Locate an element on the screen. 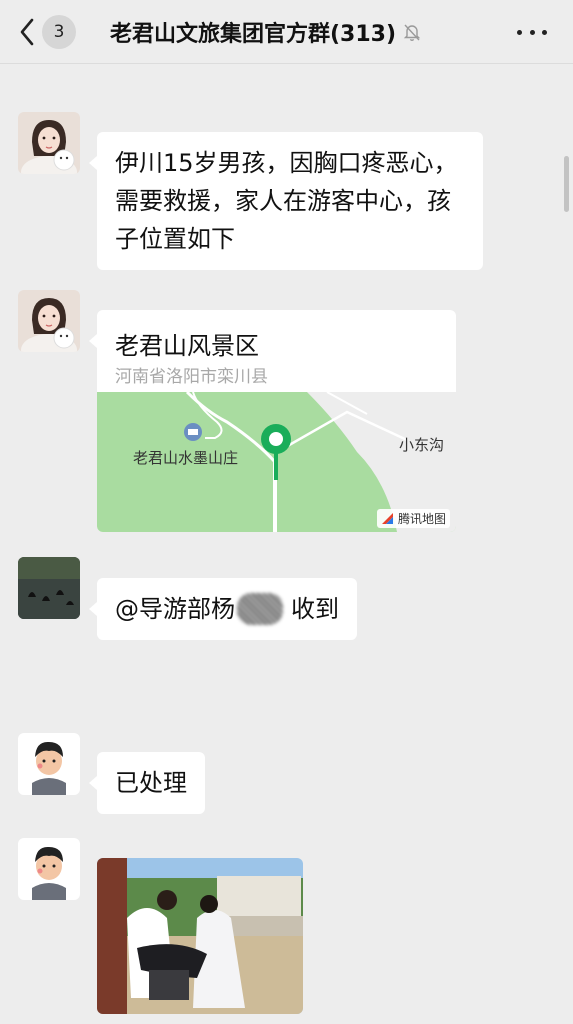 The height and width of the screenshot is (1024, 573). location-name: 老君山风景区 is located at coordinates (187, 346).